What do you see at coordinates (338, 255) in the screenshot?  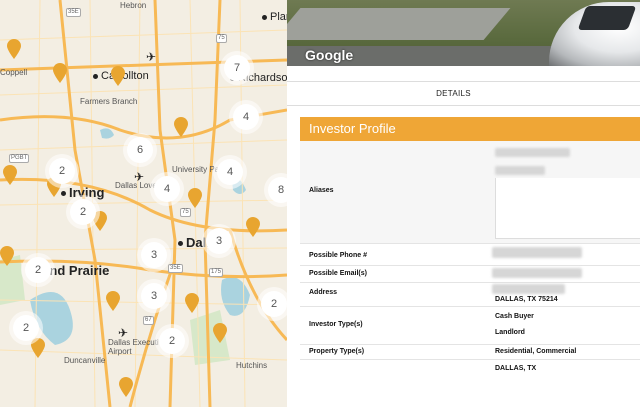 I see `phone-label: Possible Phone #` at bounding box center [338, 255].